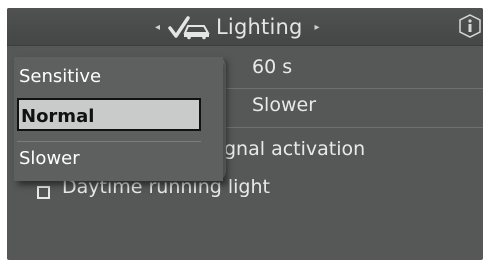 Image resolution: width=485 pixels, height=262 pixels. What do you see at coordinates (157, 27) in the screenshot?
I see `previous-page-arrow: ◂` at bounding box center [157, 27].